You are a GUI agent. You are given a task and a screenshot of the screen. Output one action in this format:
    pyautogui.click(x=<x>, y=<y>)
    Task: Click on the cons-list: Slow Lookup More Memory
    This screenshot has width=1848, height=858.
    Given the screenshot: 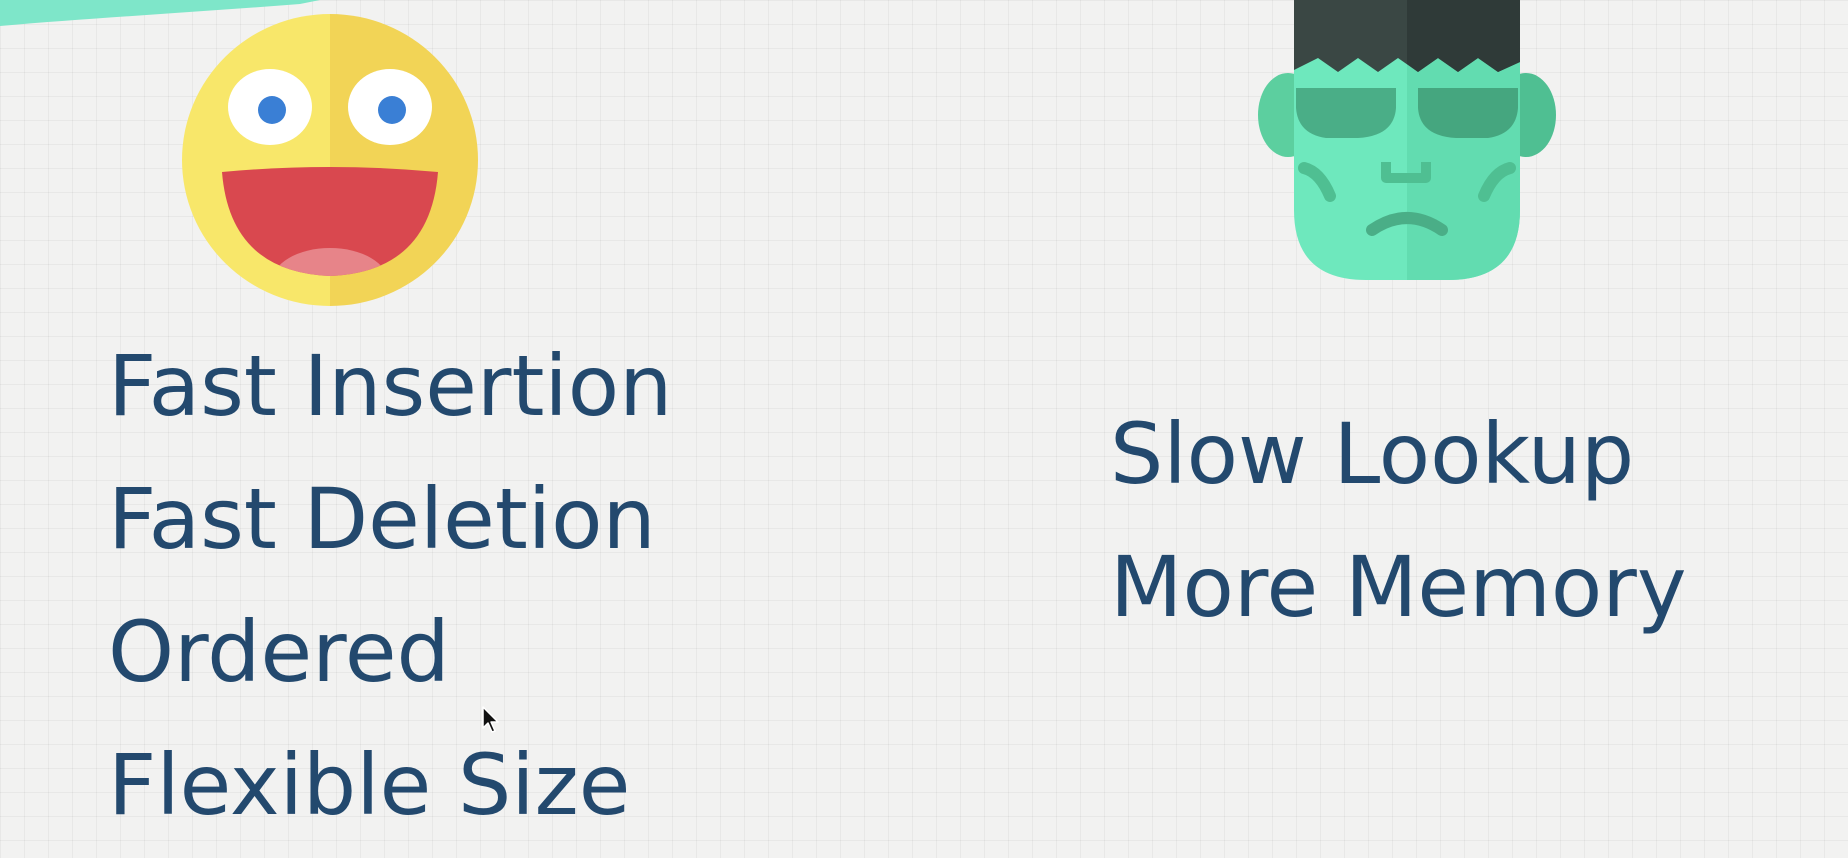 What is the action you would take?
    pyautogui.click(x=1398, y=521)
    